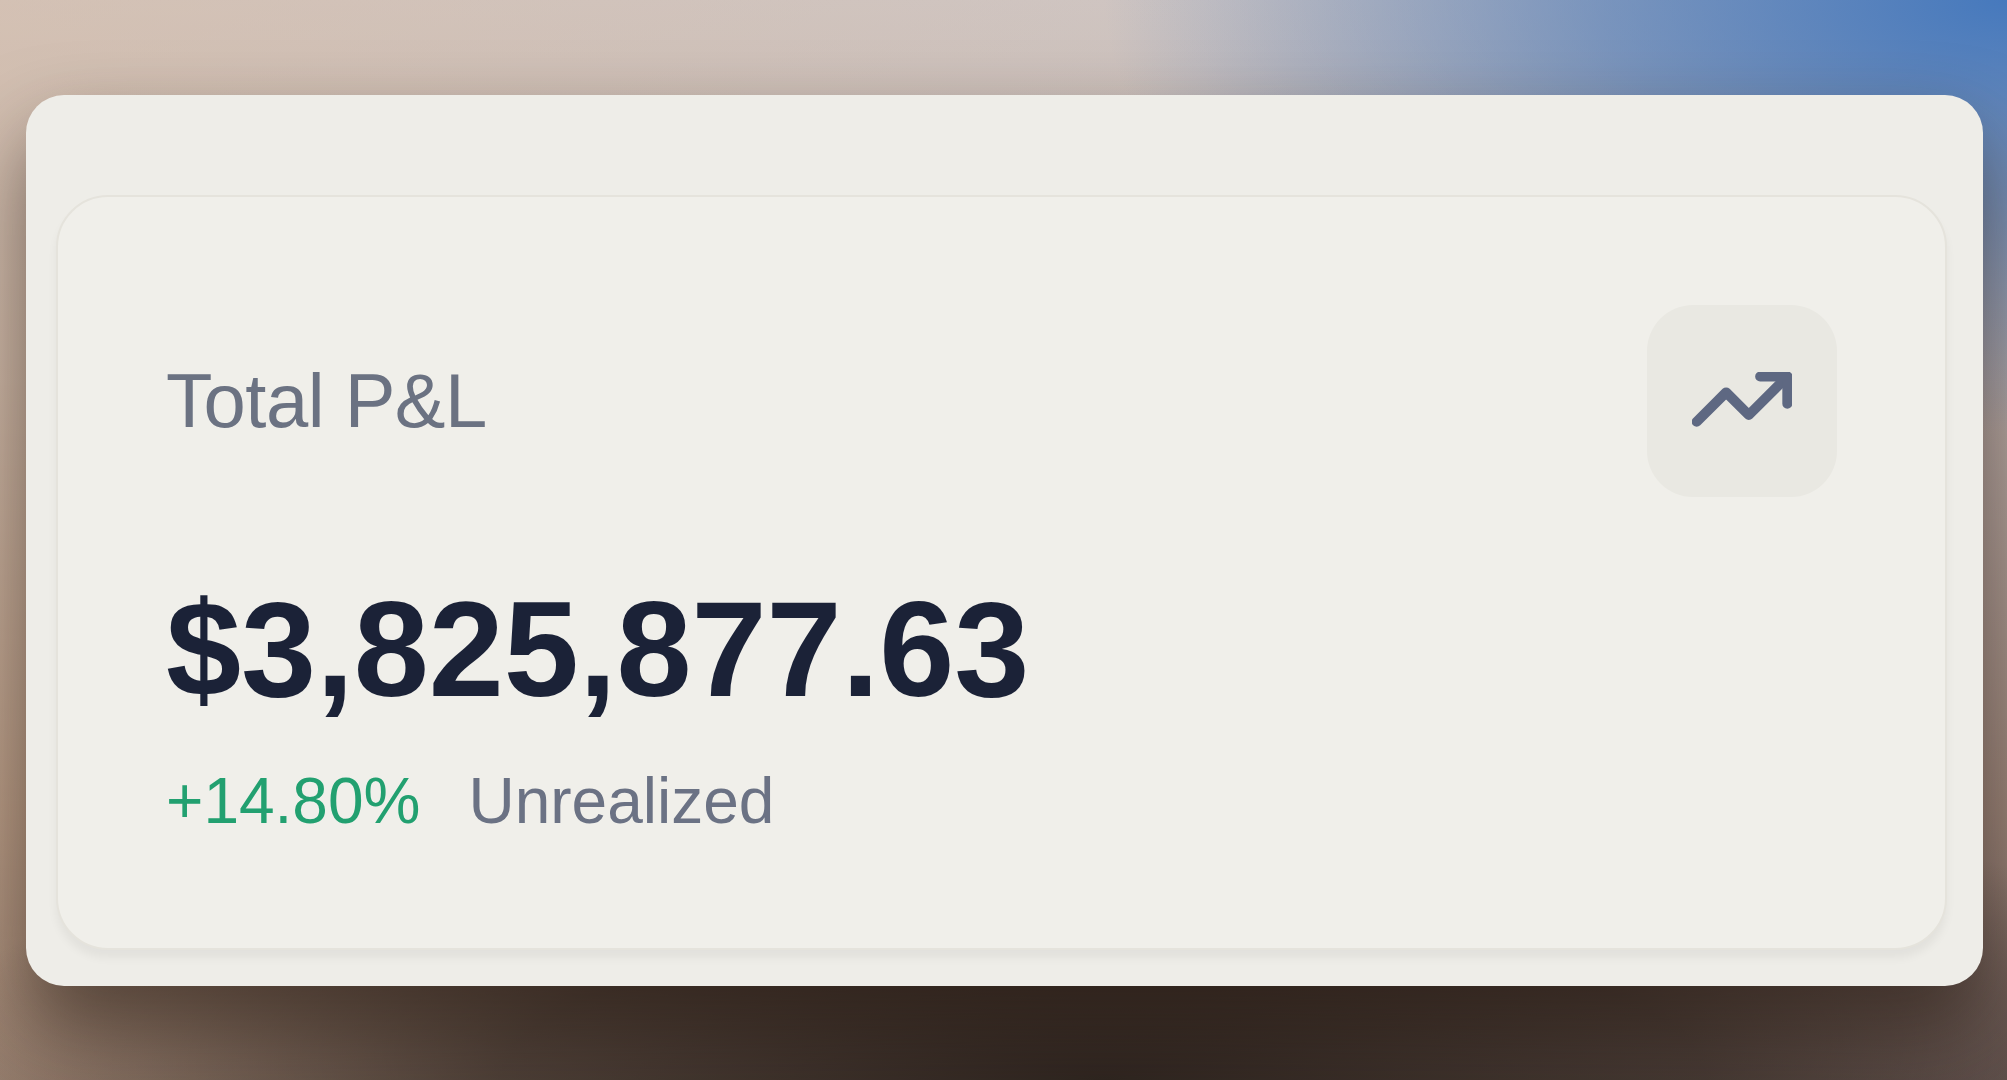 The width and height of the screenshot is (2007, 1080). I want to click on change-percent: +14.80%, so click(293, 801).